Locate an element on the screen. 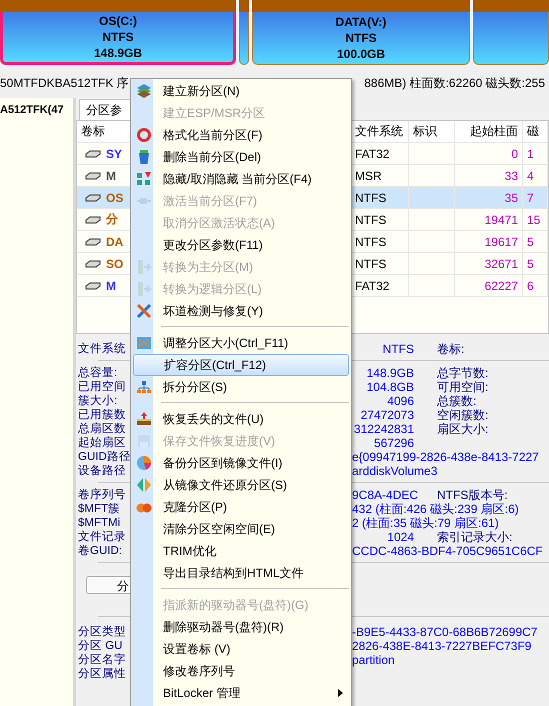 This screenshot has width=549, height=706. detail-value: partition is located at coordinates (373, 660).